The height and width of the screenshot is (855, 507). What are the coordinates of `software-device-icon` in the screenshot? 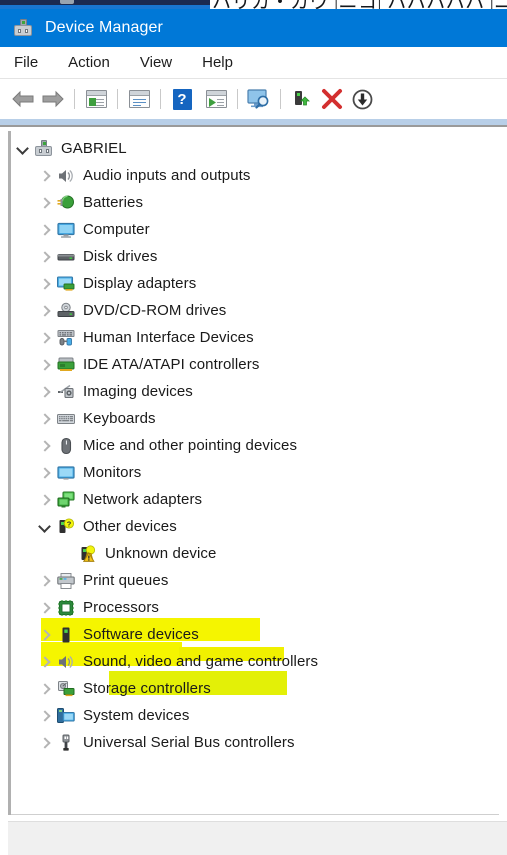 It's located at (66, 635).